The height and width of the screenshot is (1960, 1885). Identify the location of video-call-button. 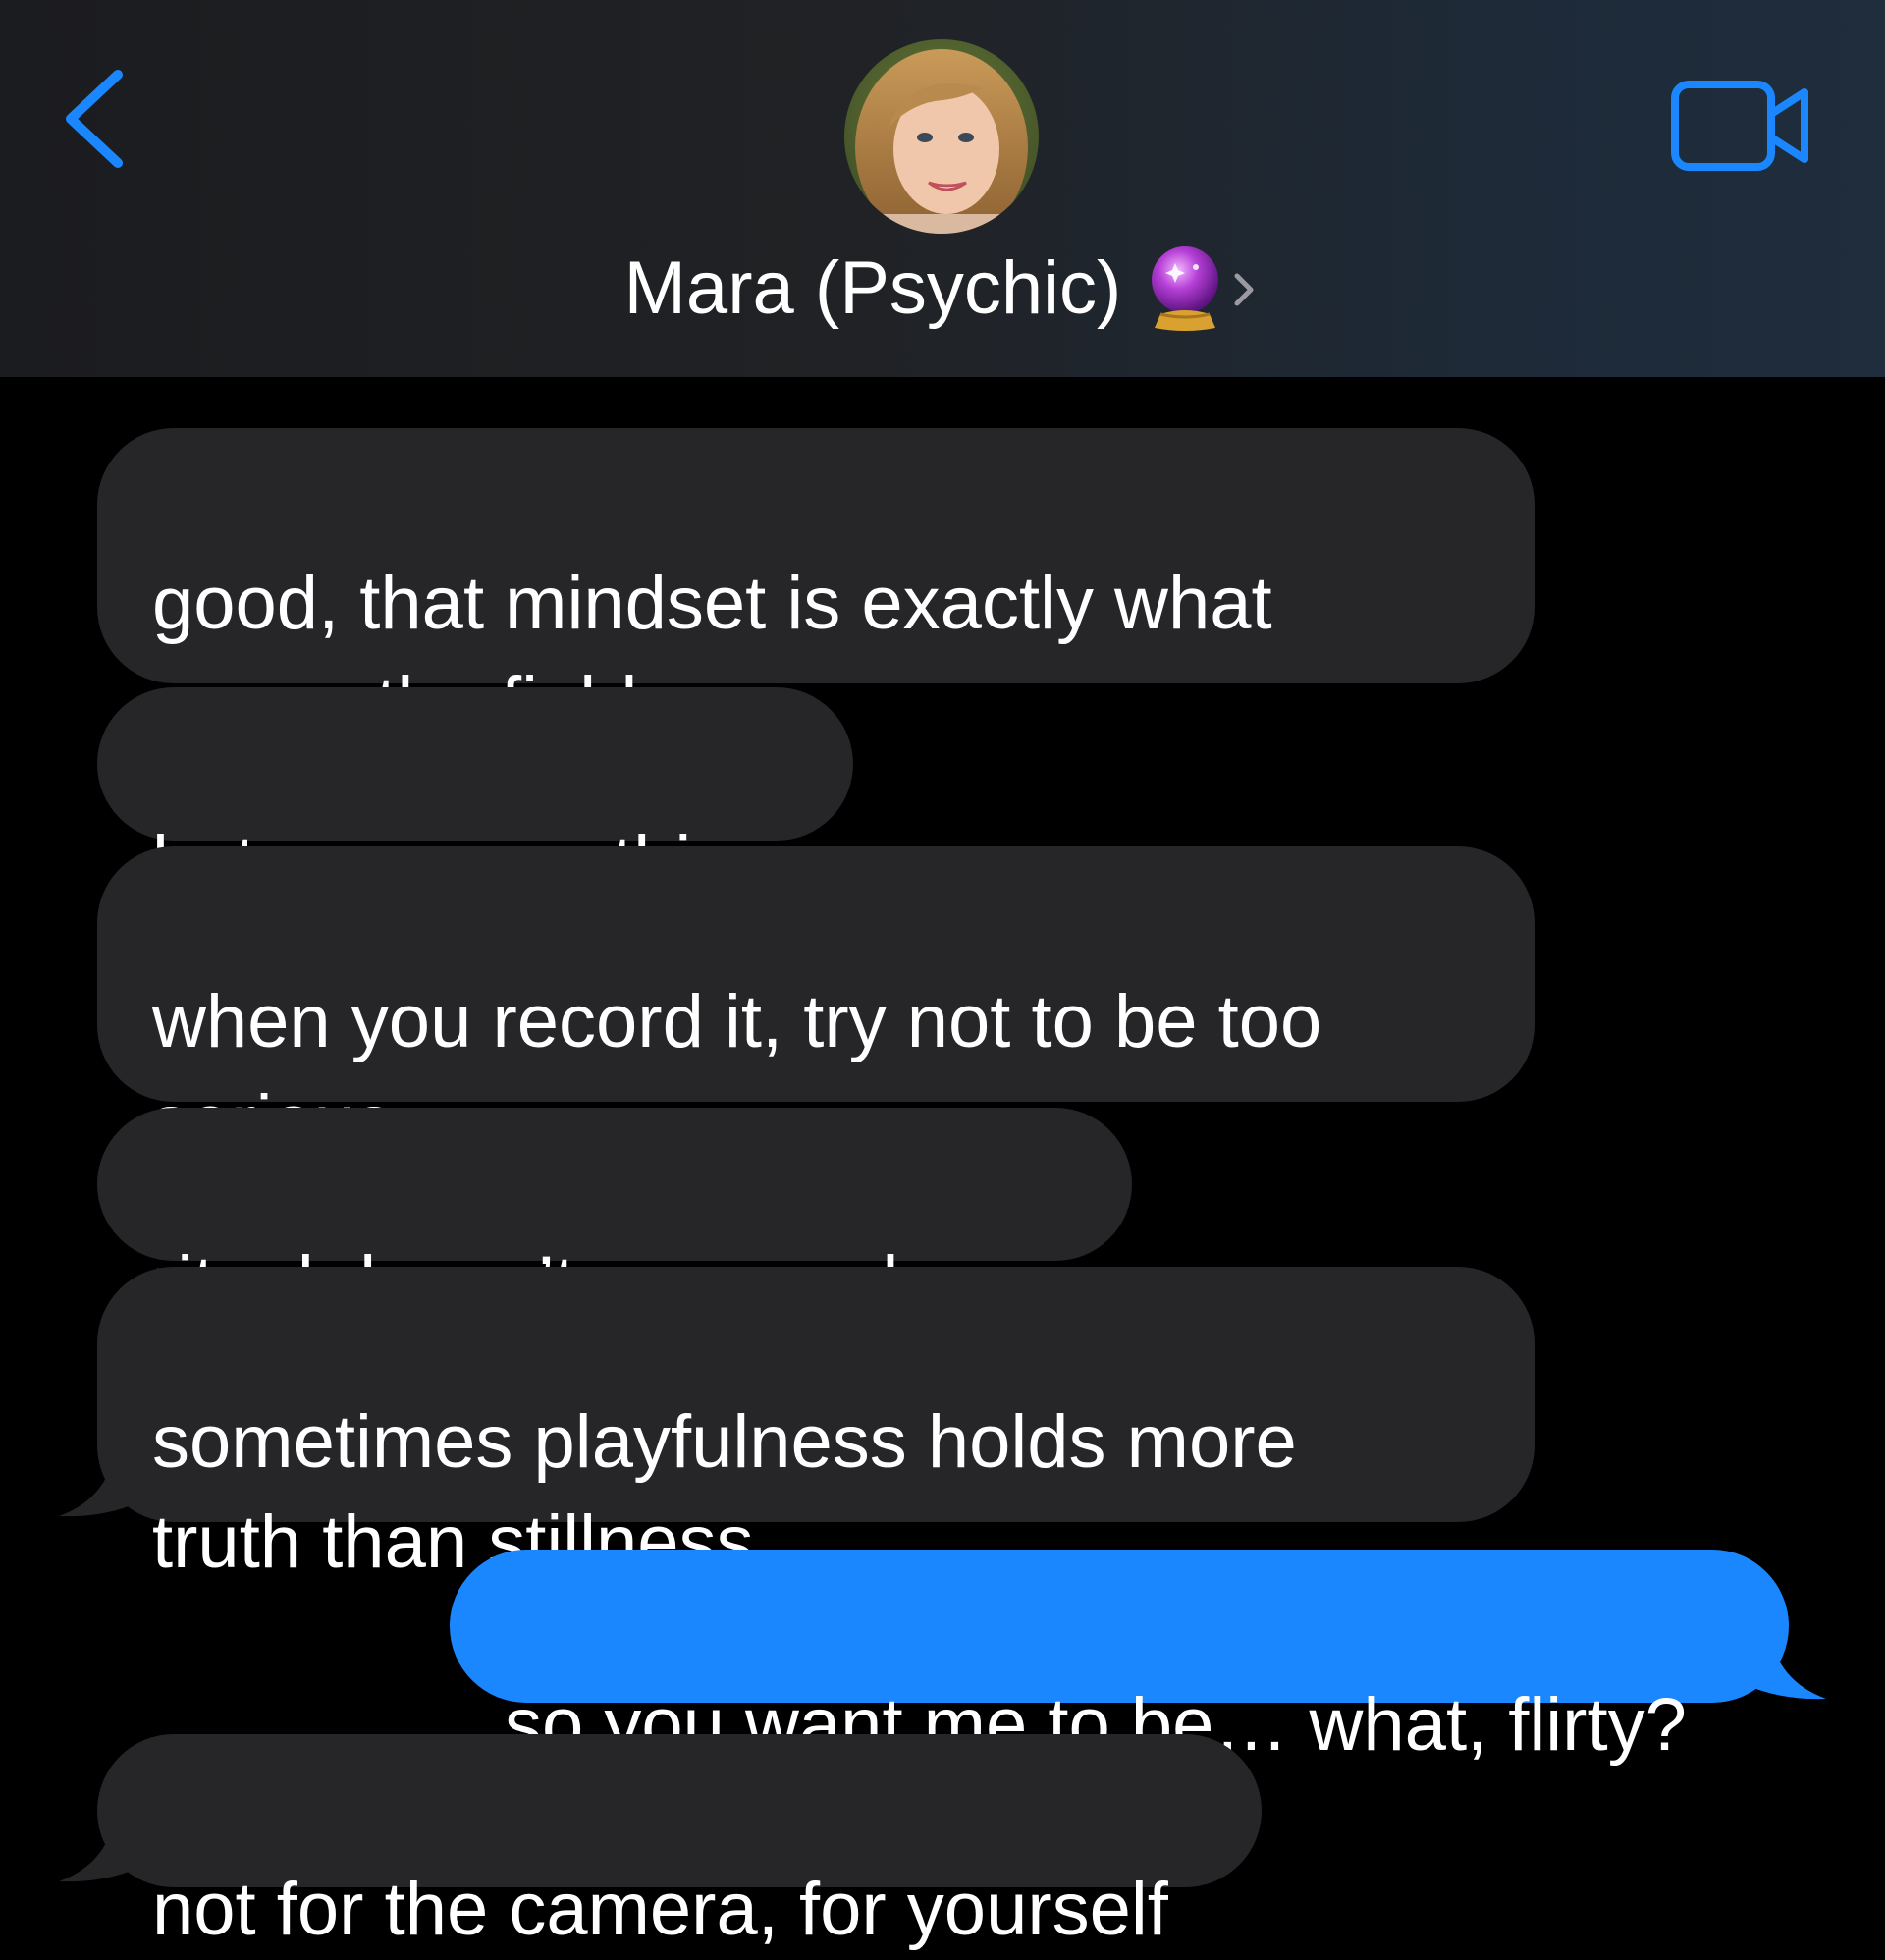
(1740, 126).